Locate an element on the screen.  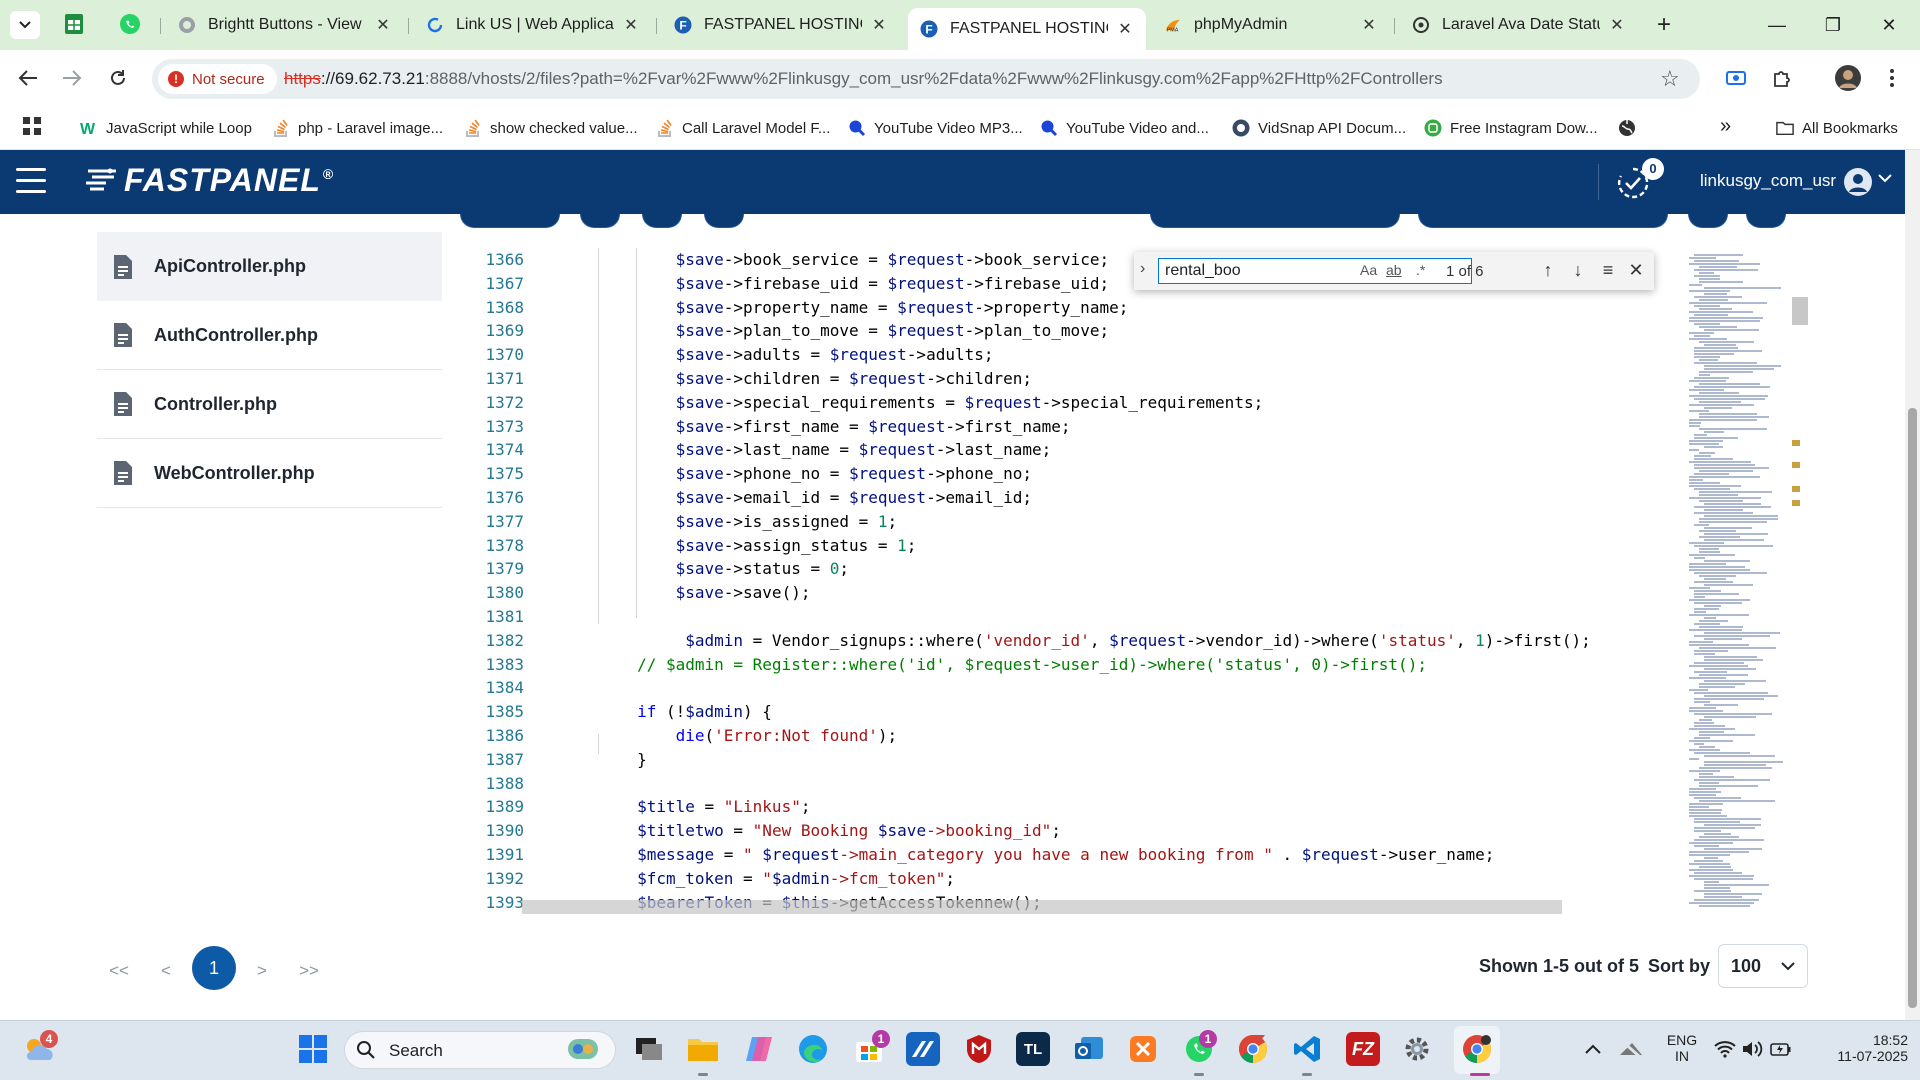
network-offline-icon is located at coordinates (1631, 1049).